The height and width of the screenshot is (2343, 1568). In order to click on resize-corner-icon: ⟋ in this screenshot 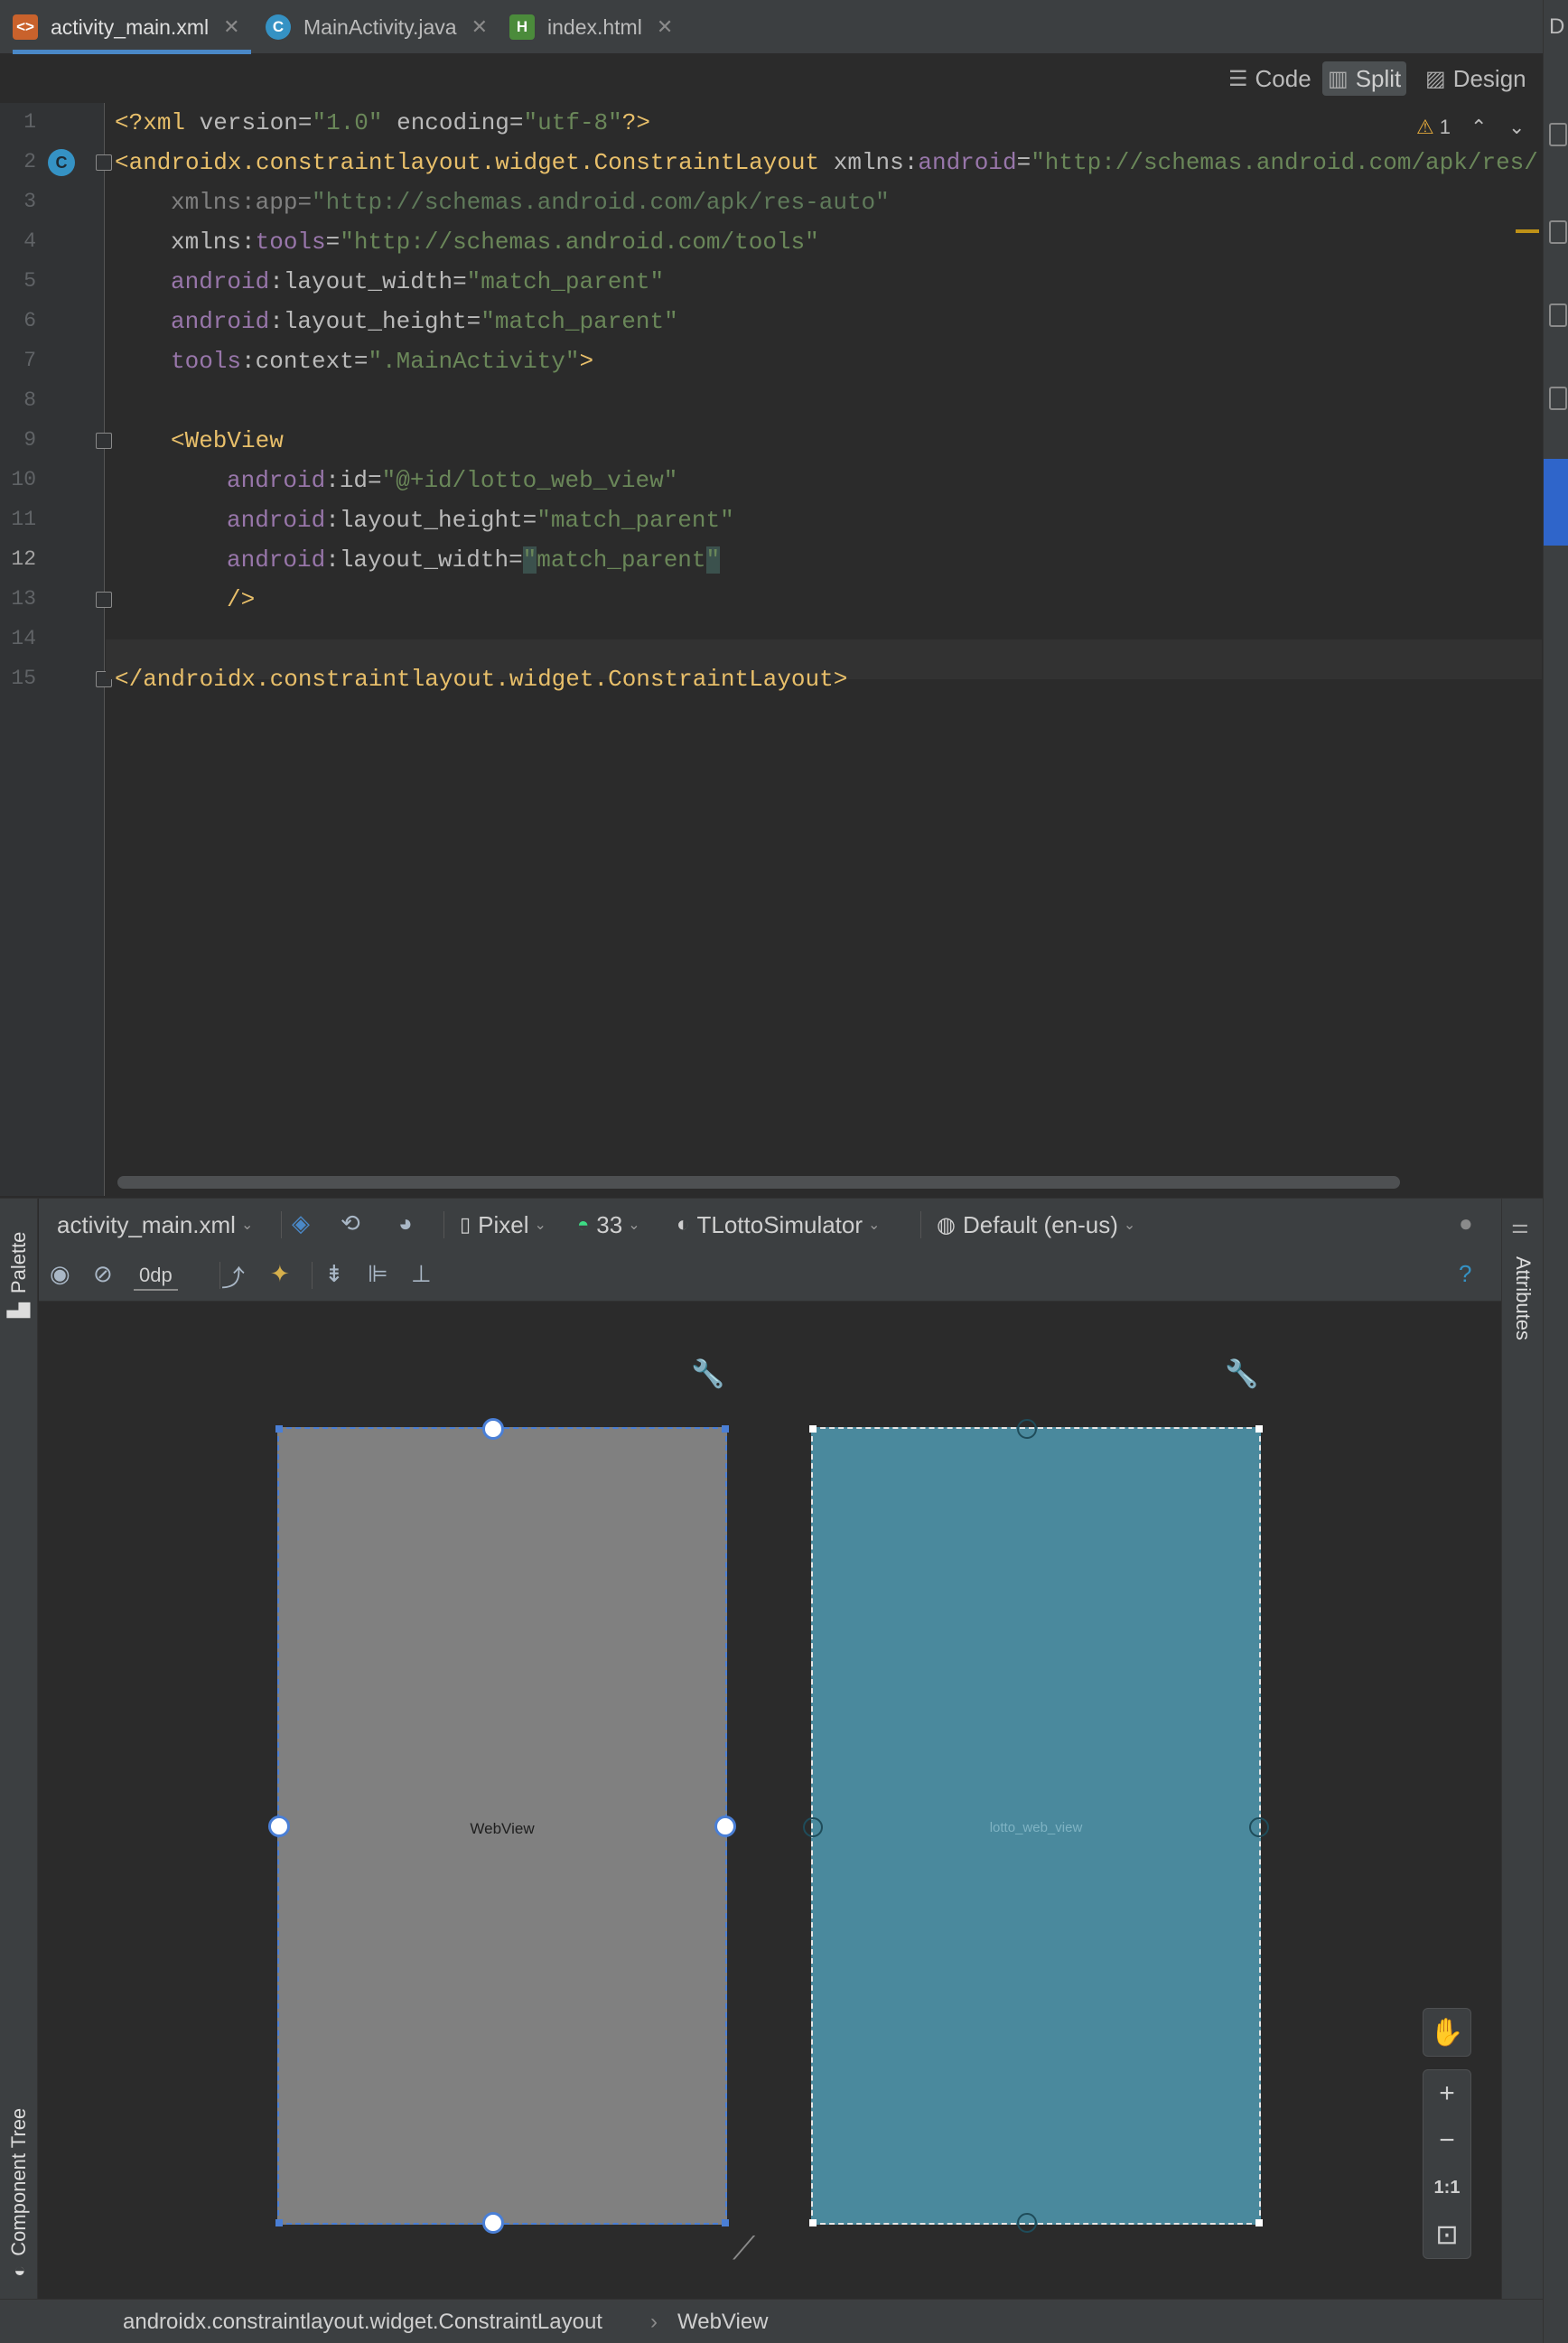, I will do `click(744, 2248)`.